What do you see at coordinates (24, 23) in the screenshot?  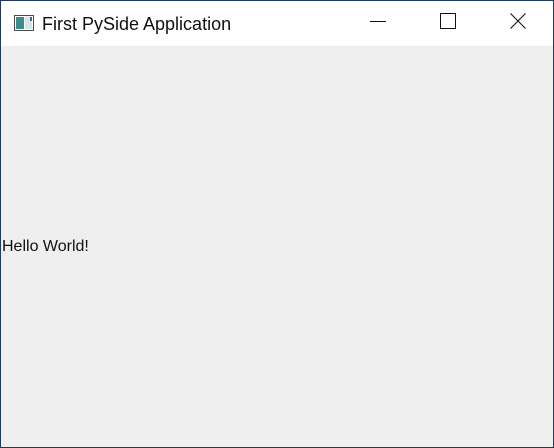 I see `app-window-icon` at bounding box center [24, 23].